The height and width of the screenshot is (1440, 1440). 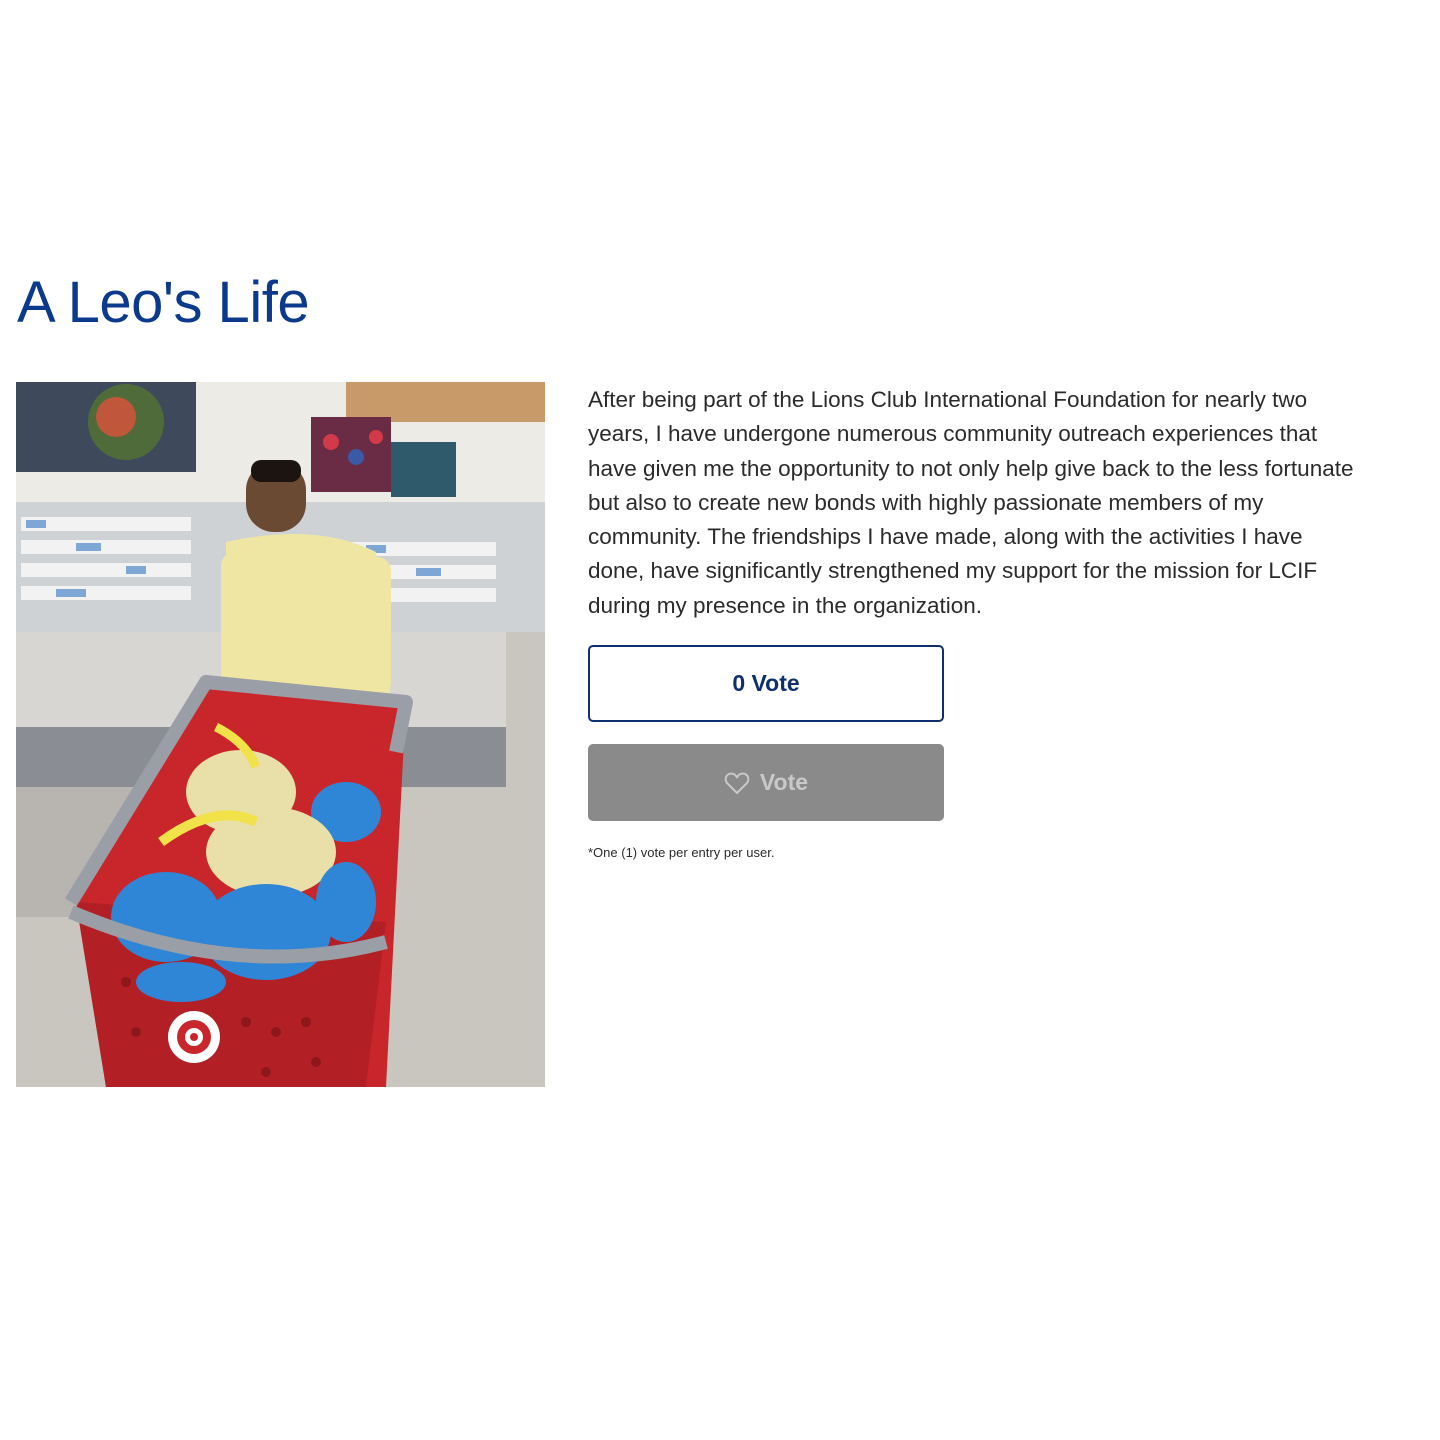 I want to click on vote-count-button: 0 Vote, so click(x=766, y=683).